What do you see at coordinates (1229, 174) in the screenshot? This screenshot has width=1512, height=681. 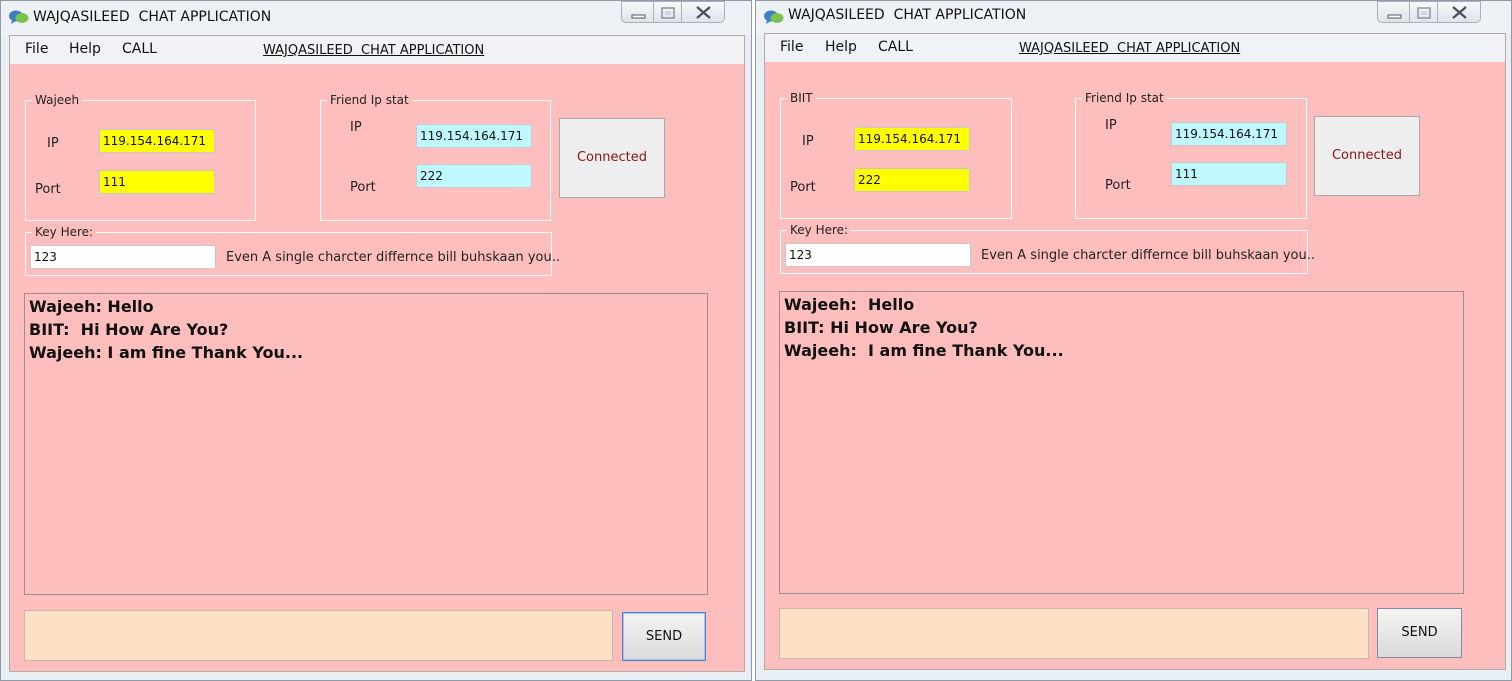 I see `friend-port-field: 111` at bounding box center [1229, 174].